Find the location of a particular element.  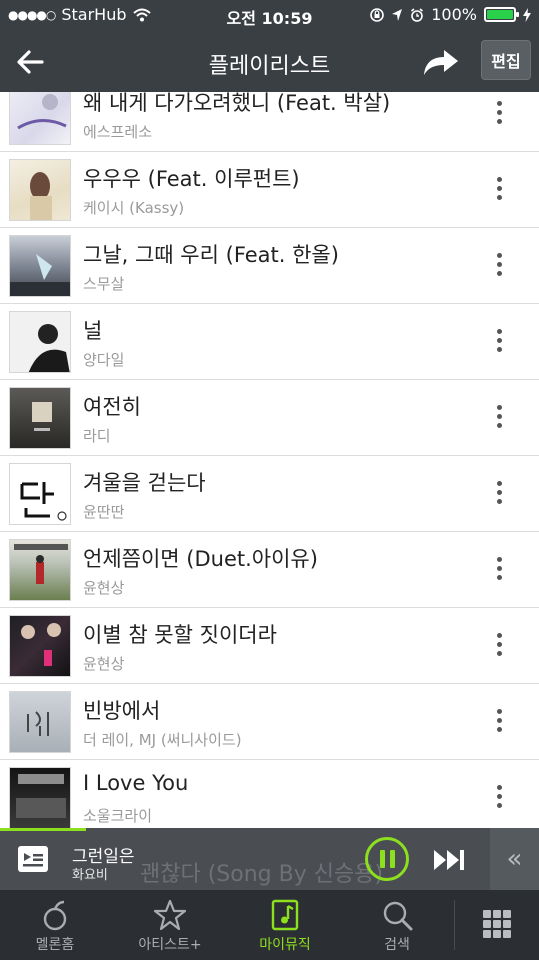

pause-button is located at coordinates (387, 859).